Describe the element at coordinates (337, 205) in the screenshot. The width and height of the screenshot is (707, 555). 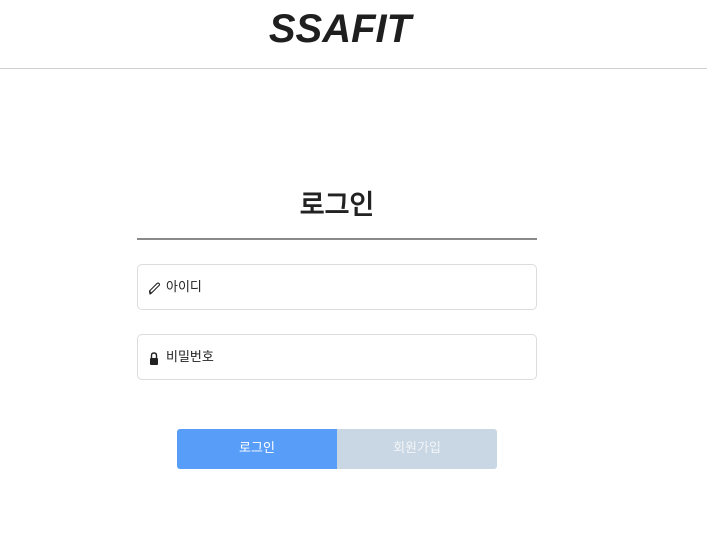
I see `page-title: 로그인` at that location.